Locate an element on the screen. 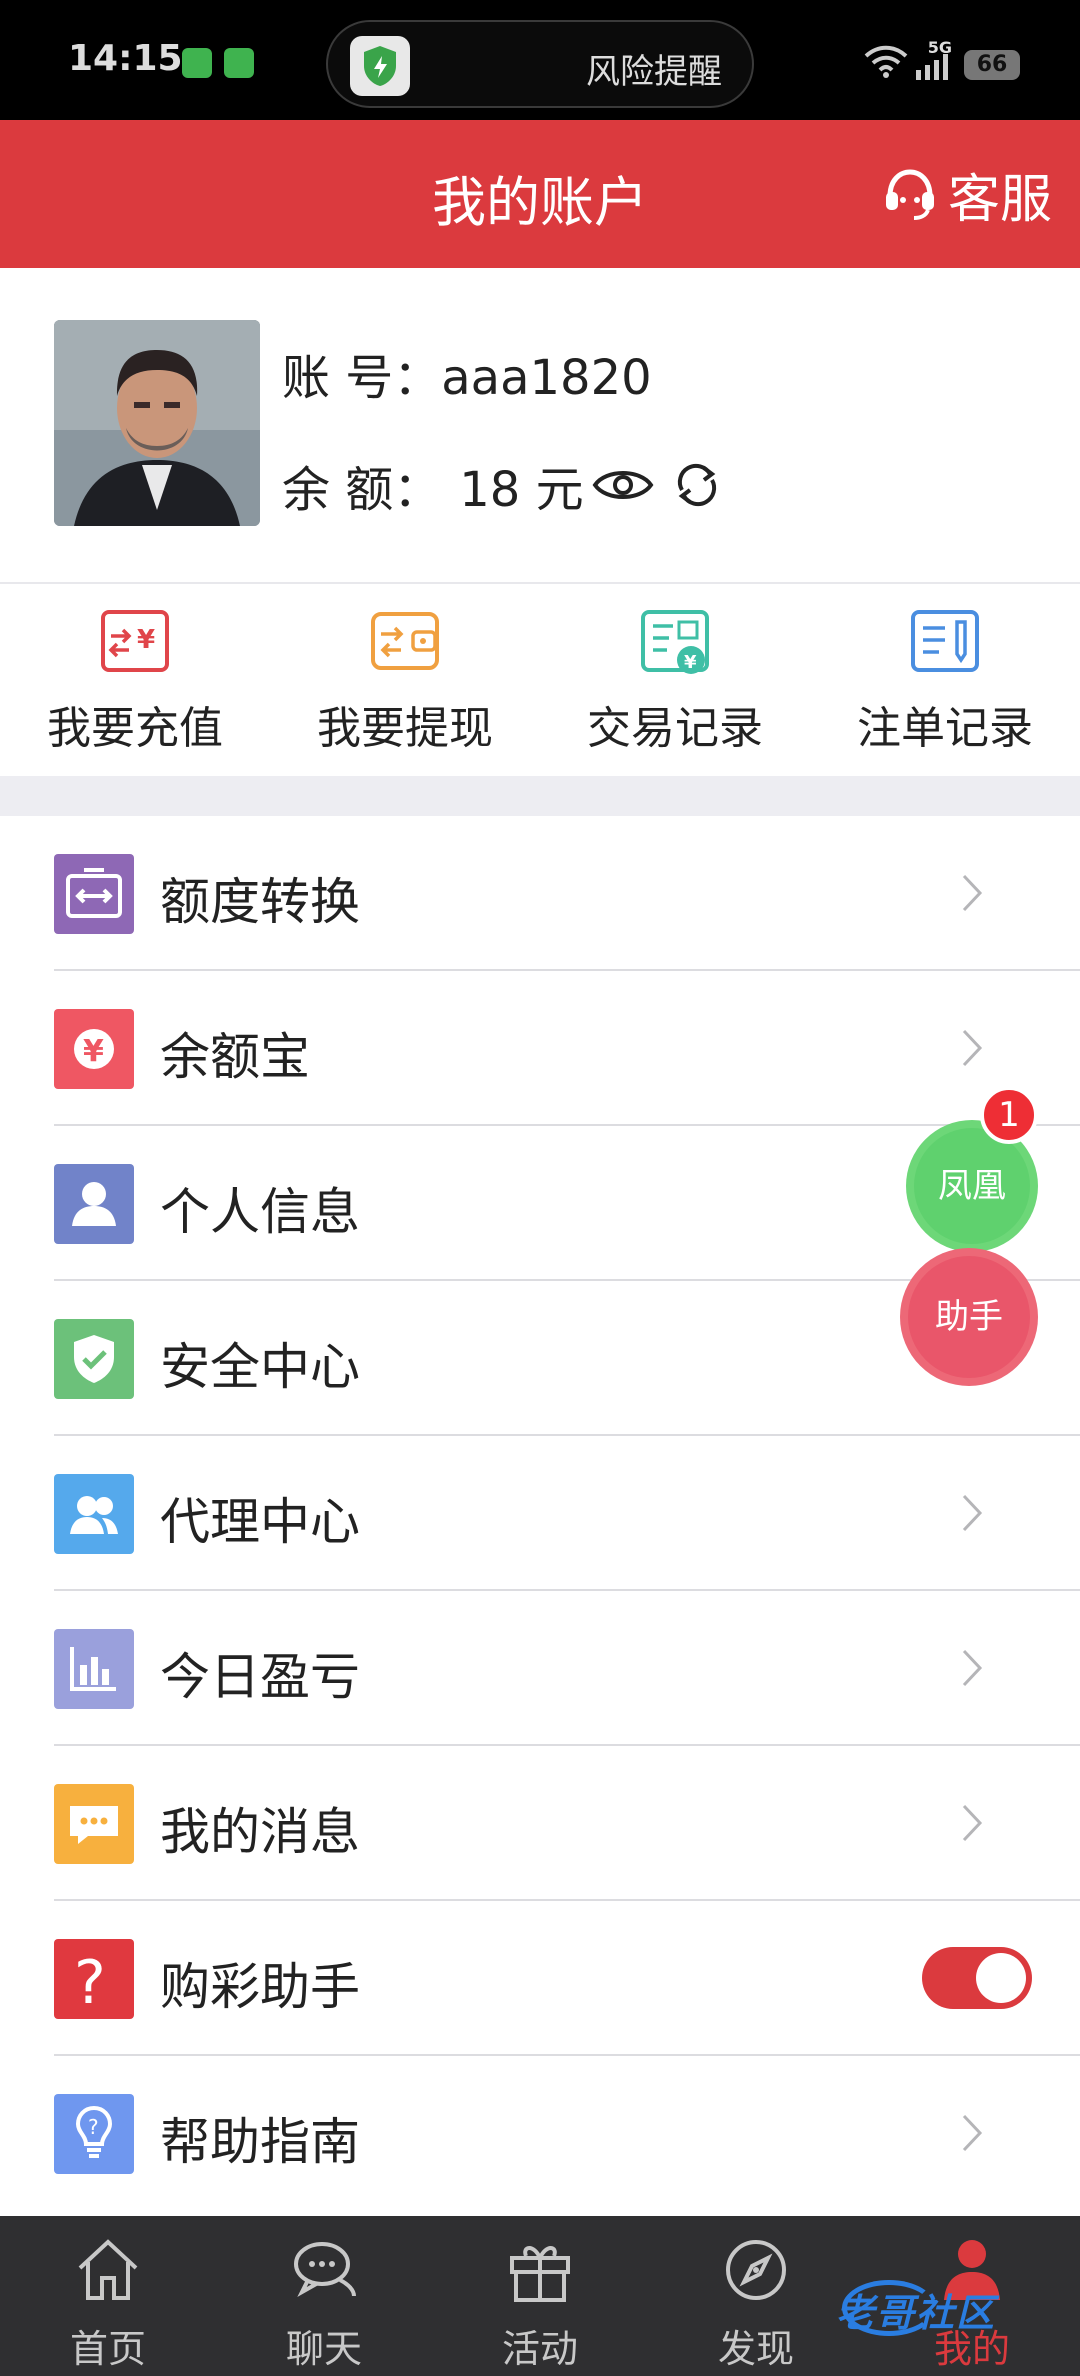  group-icon is located at coordinates (94, 1514).